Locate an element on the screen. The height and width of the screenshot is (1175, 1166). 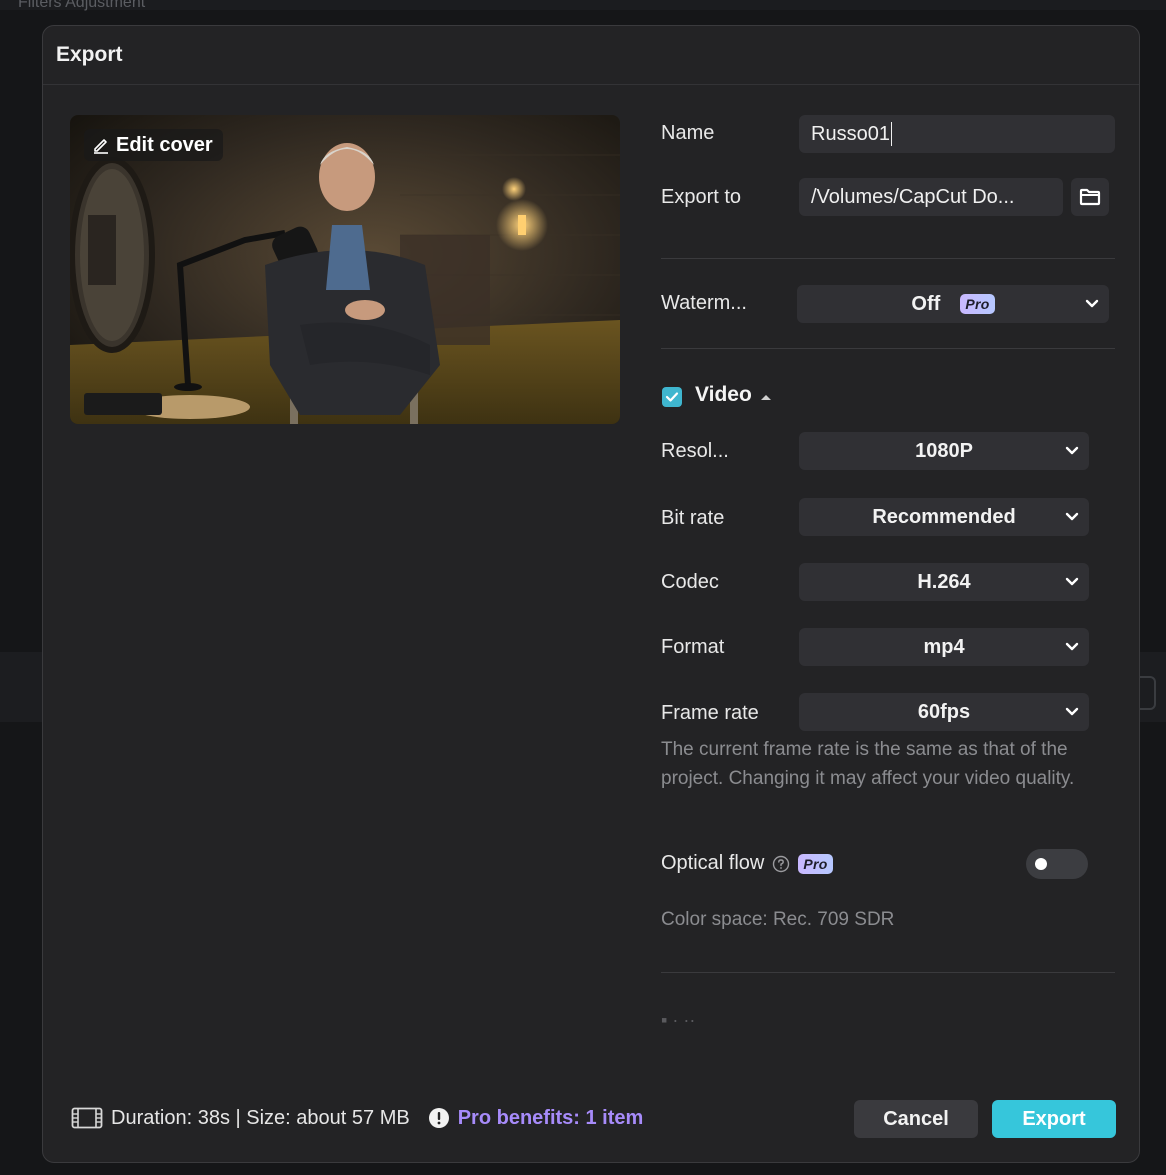
codec-label: Codec is located at coordinates (690, 582).